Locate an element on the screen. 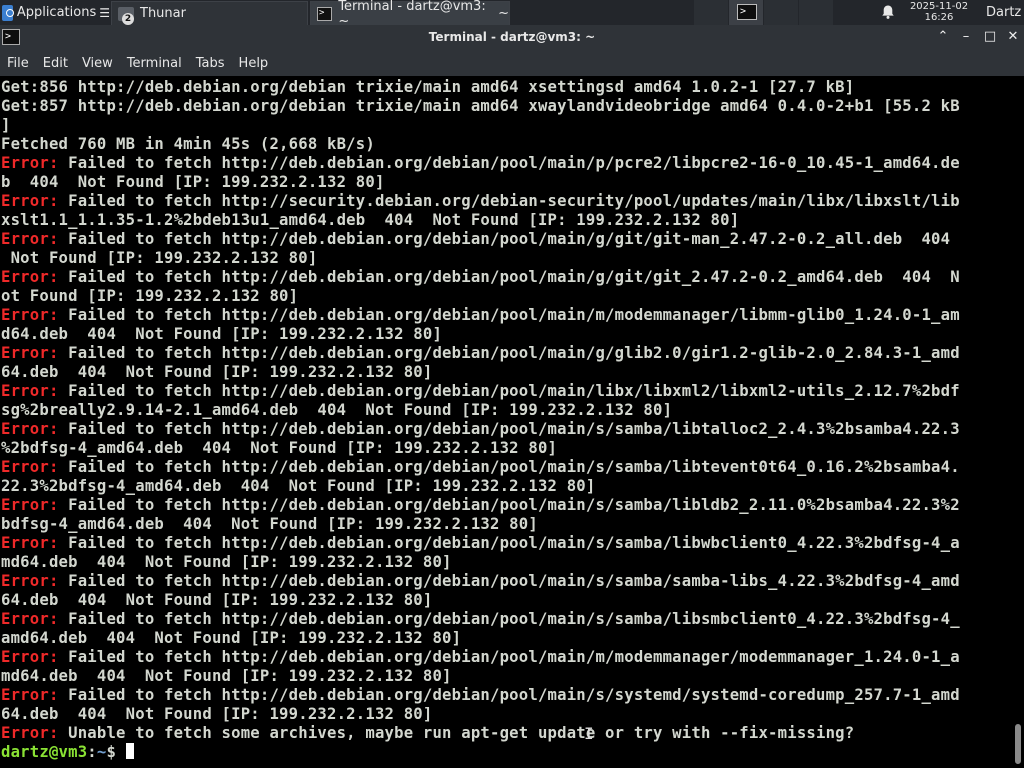  menu-bar: File Edit View Terminal Tabs Help is located at coordinates (512, 63).